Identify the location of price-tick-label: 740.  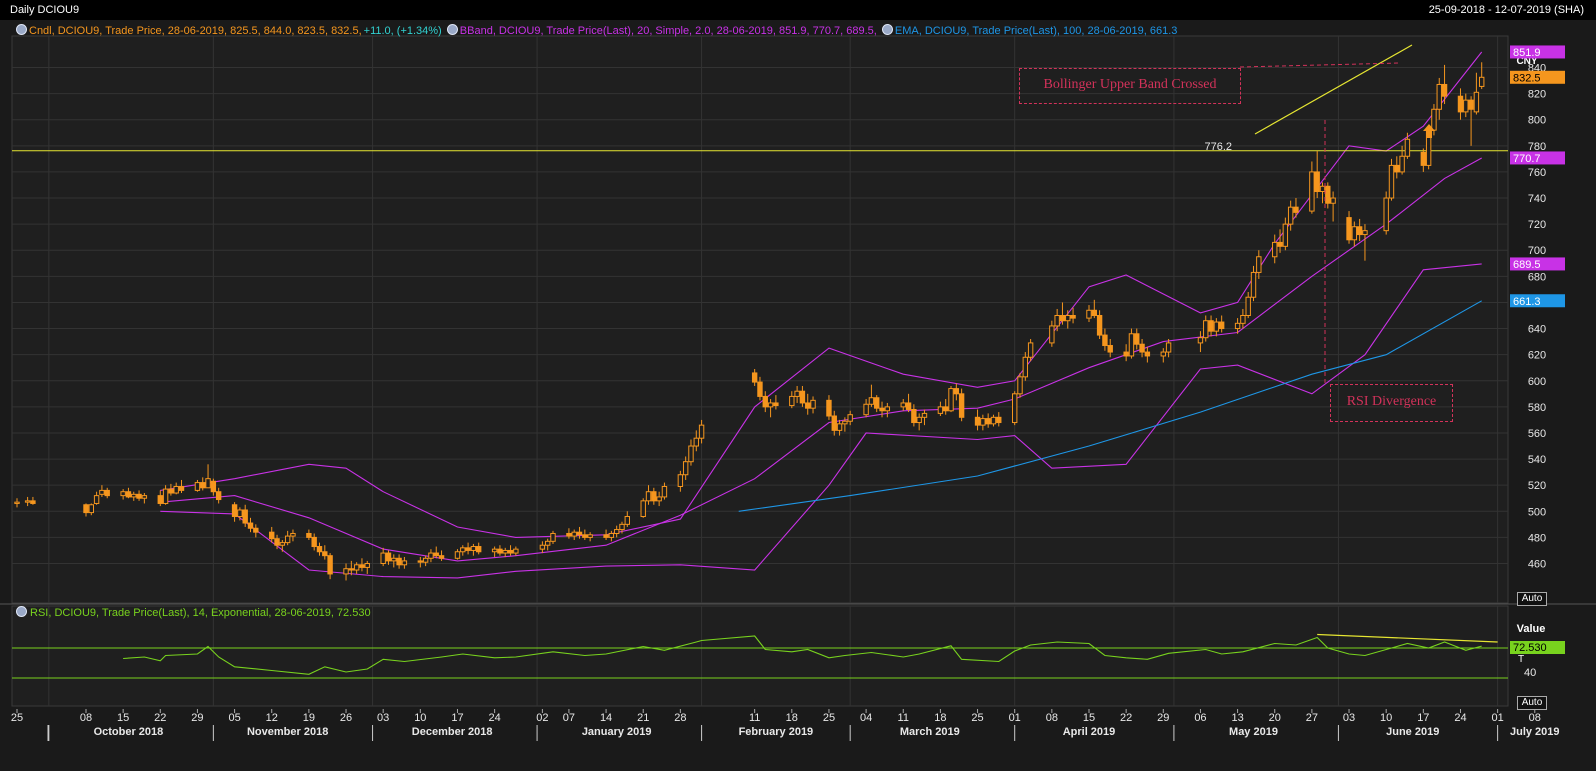
(1537, 199).